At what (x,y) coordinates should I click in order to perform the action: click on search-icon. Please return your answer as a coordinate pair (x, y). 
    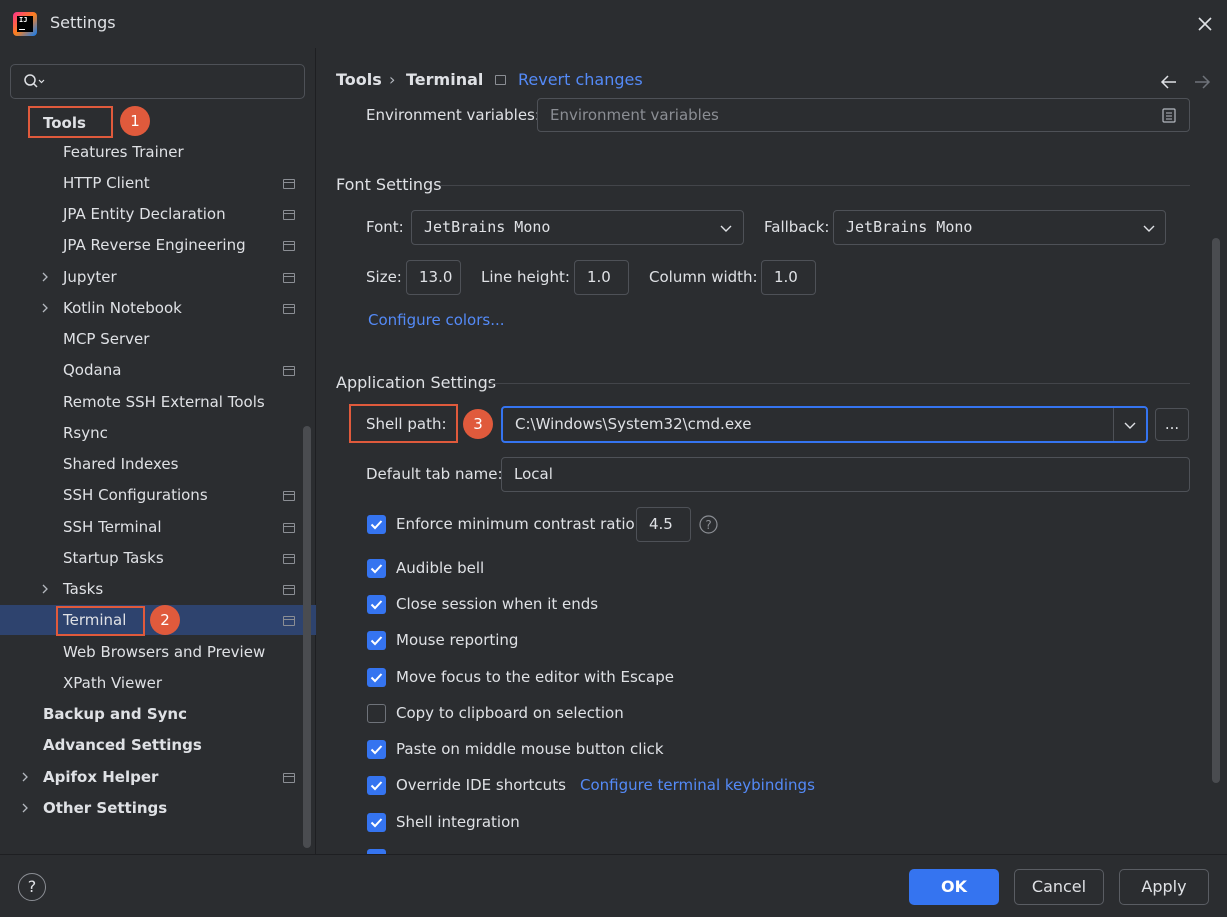
    Looking at the image, I should click on (34, 81).